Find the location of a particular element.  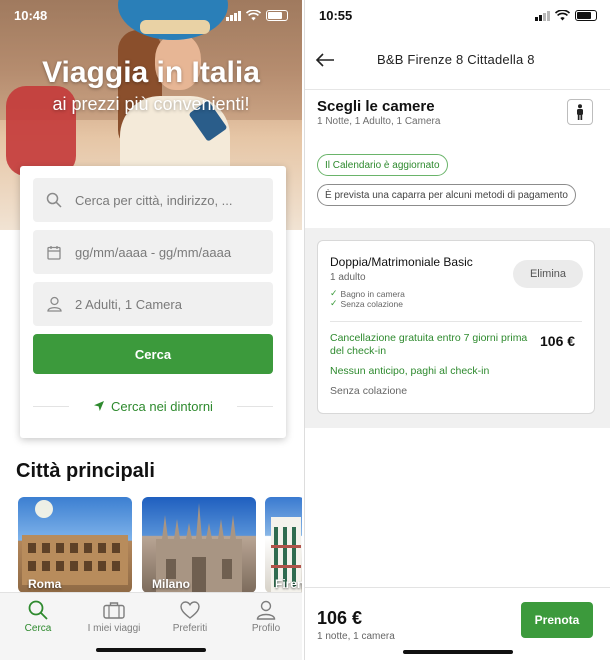

rooms-section-subtitle: 1 Notte, 1 Adulto, 1 Camera is located at coordinates (379, 121).